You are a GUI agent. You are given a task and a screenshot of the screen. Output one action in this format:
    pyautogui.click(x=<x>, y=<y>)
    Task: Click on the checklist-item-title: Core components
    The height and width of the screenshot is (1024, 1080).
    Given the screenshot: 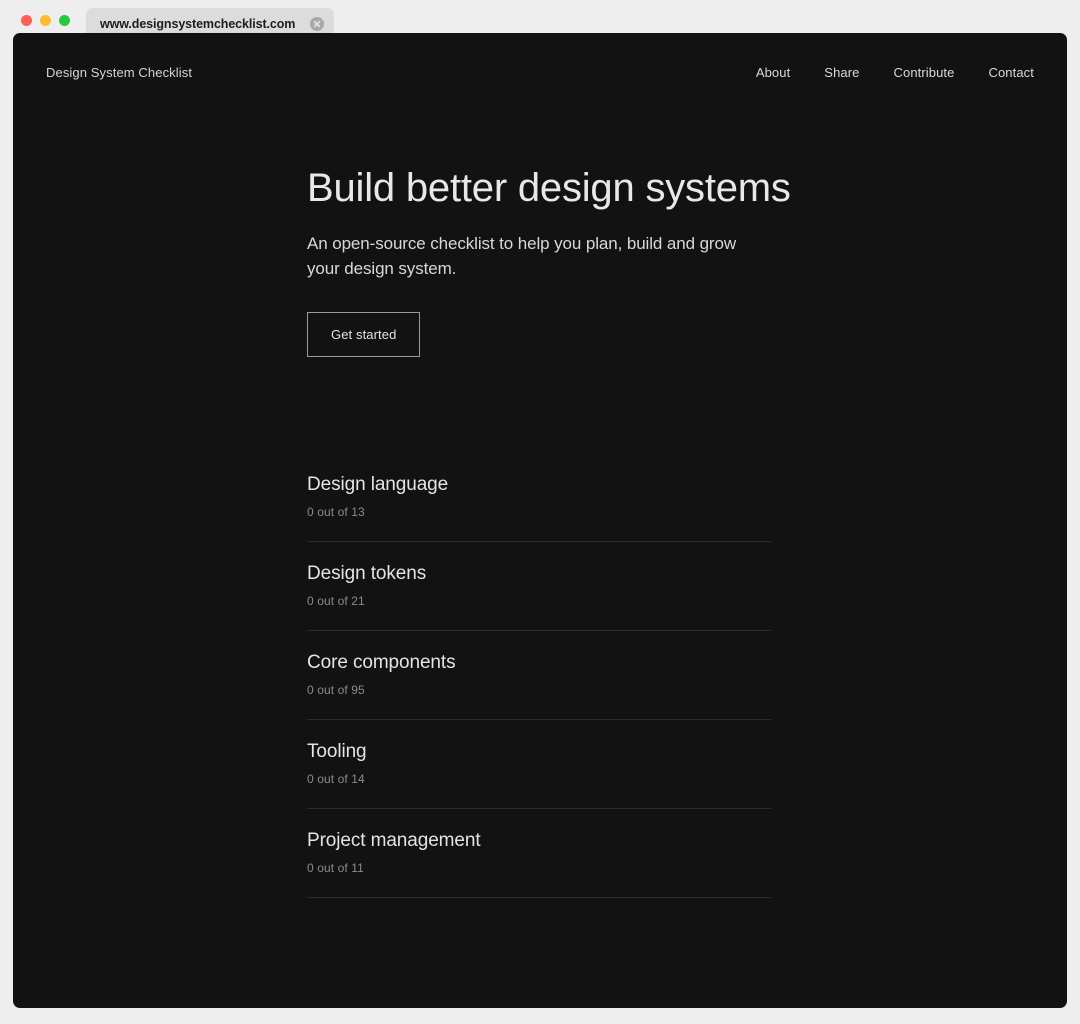 What is the action you would take?
    pyautogui.click(x=381, y=663)
    